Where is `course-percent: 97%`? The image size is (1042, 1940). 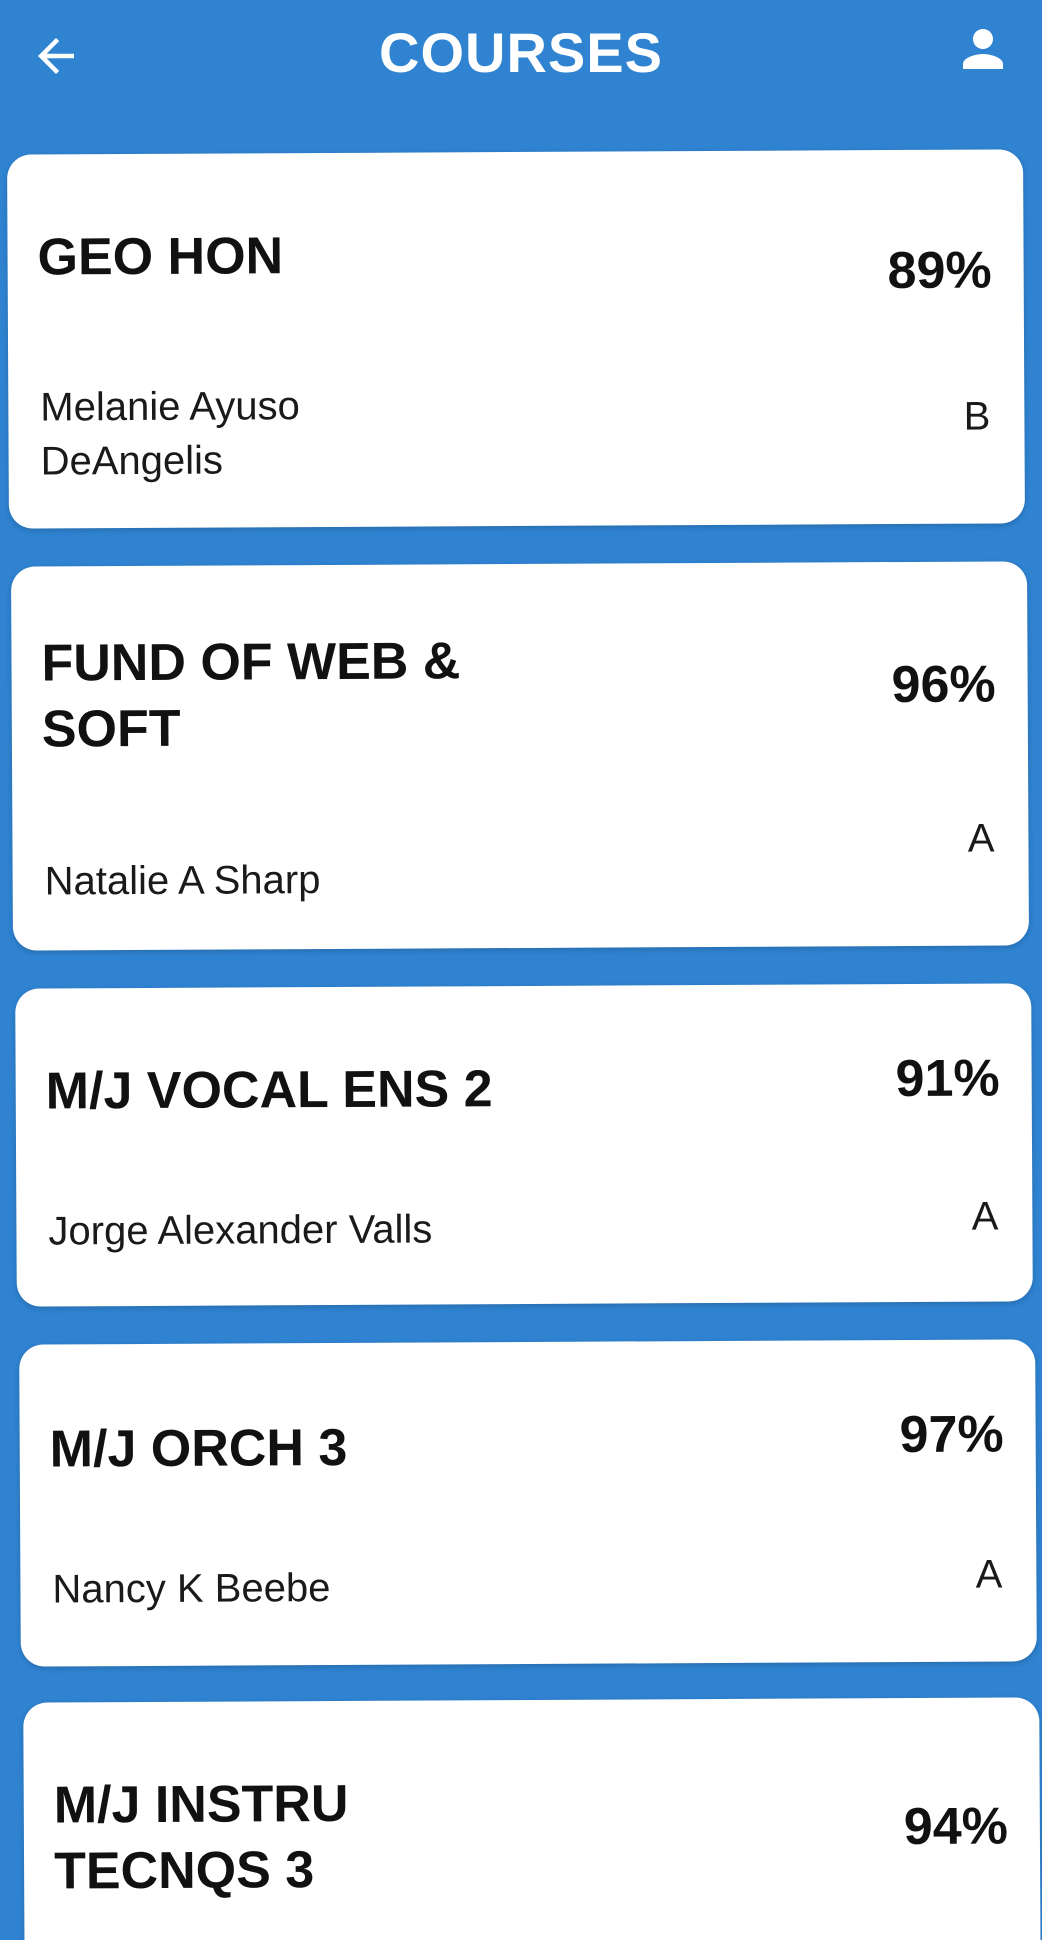
course-percent: 97% is located at coordinates (951, 1435).